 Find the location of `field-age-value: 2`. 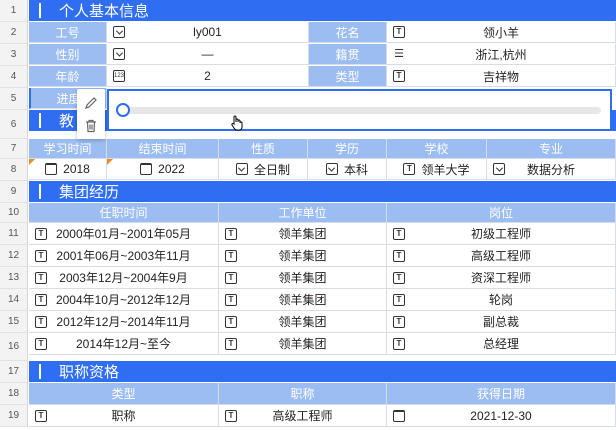

field-age-value: 2 is located at coordinates (207, 76).